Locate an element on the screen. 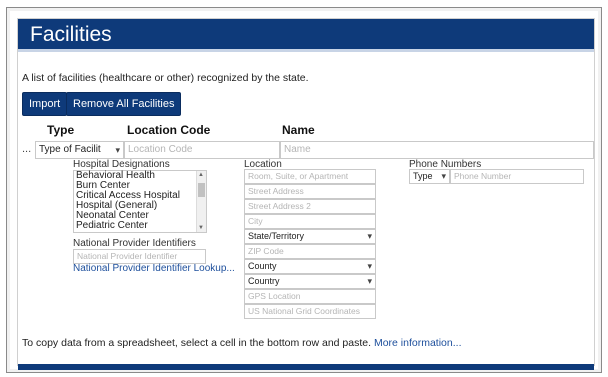  location-code-placeholder: Location Code is located at coordinates (160, 149).